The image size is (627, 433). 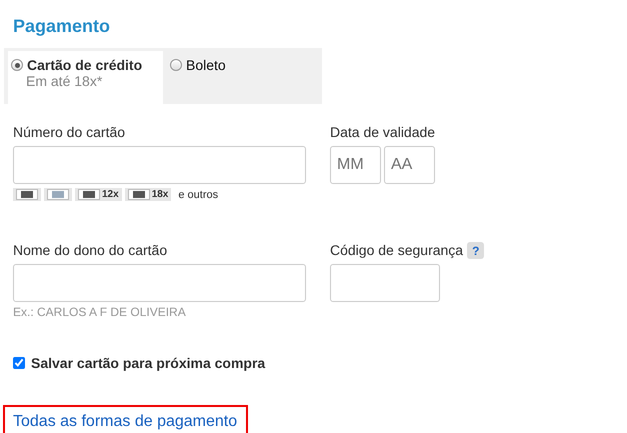 What do you see at coordinates (385, 283) in the screenshot?
I see `security-code-field` at bounding box center [385, 283].